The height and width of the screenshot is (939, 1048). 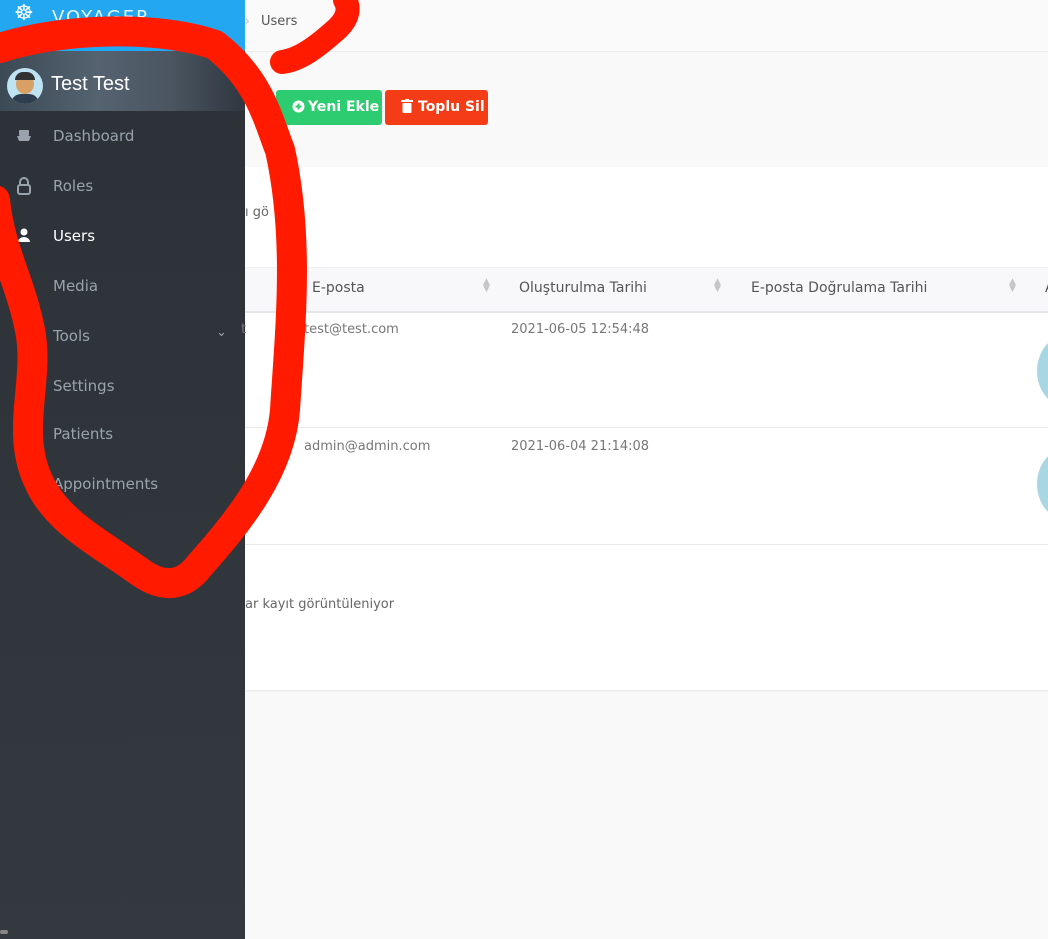 I want to click on trash-icon, so click(x=407, y=107).